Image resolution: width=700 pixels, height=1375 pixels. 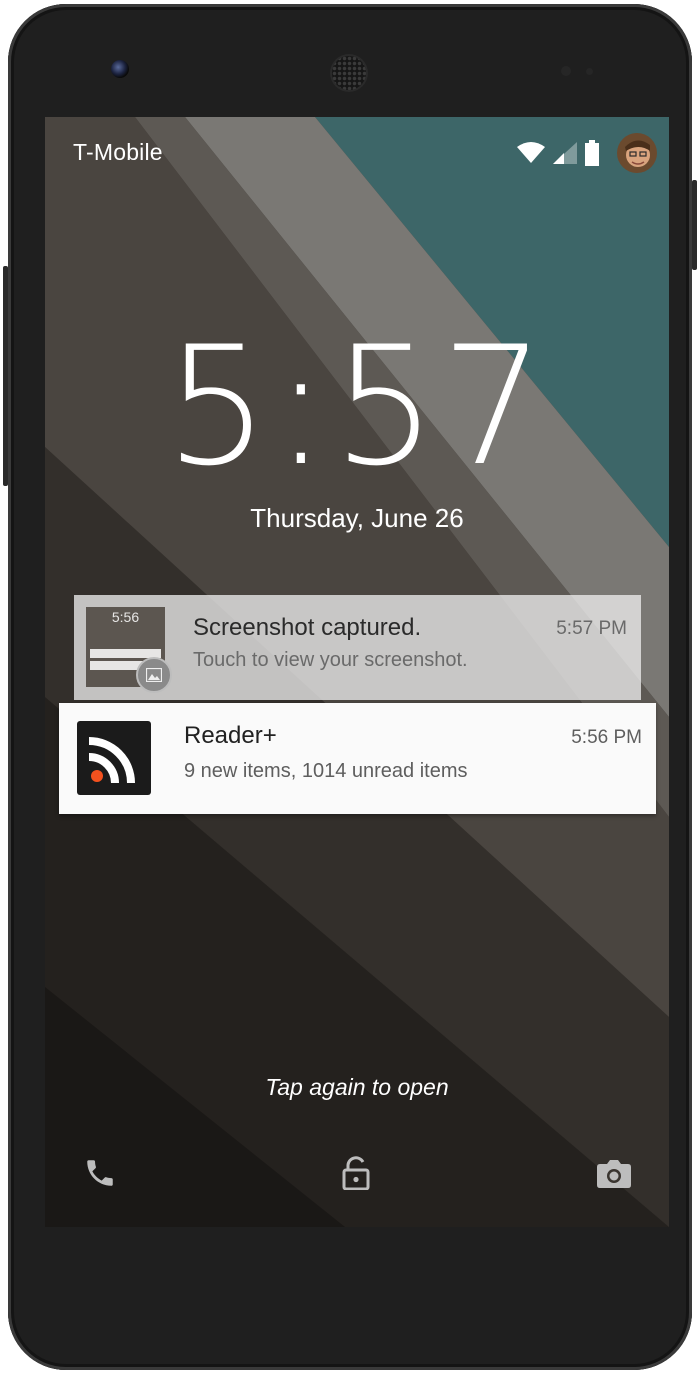 I want to click on avatar-image, so click(x=637, y=153).